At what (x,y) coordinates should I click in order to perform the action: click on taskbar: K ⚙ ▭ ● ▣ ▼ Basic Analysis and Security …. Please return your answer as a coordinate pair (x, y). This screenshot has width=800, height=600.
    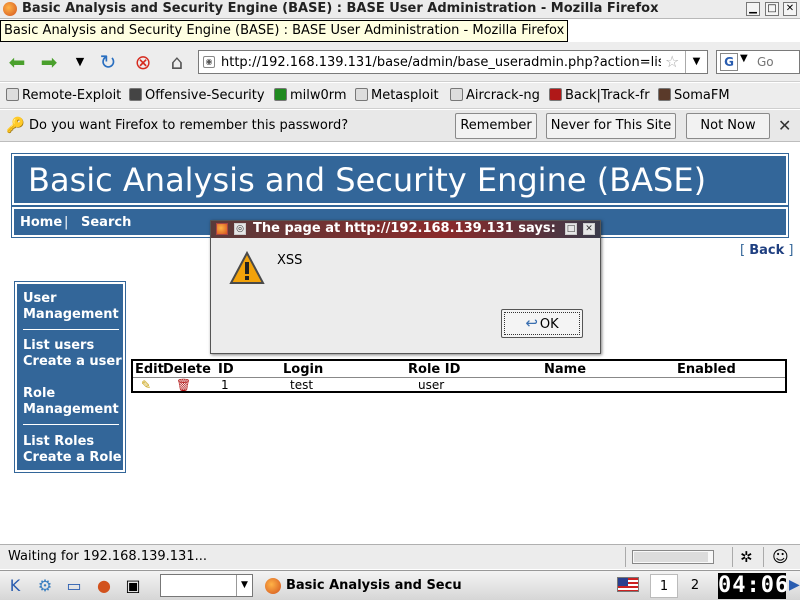
    Looking at the image, I should click on (400, 585).